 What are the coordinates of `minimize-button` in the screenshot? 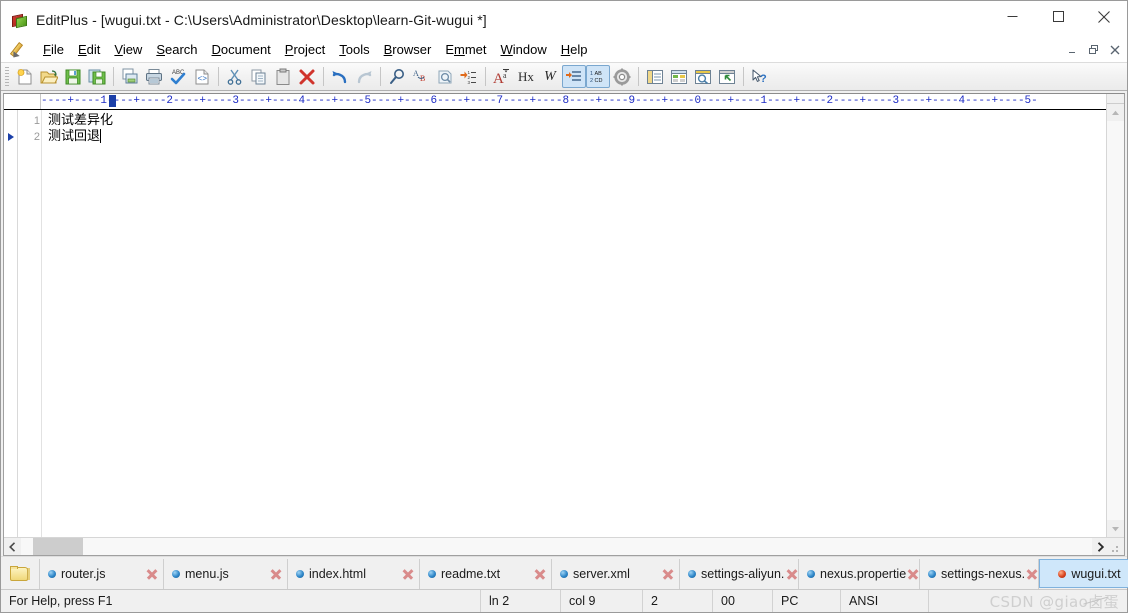 It's located at (1012, 16).